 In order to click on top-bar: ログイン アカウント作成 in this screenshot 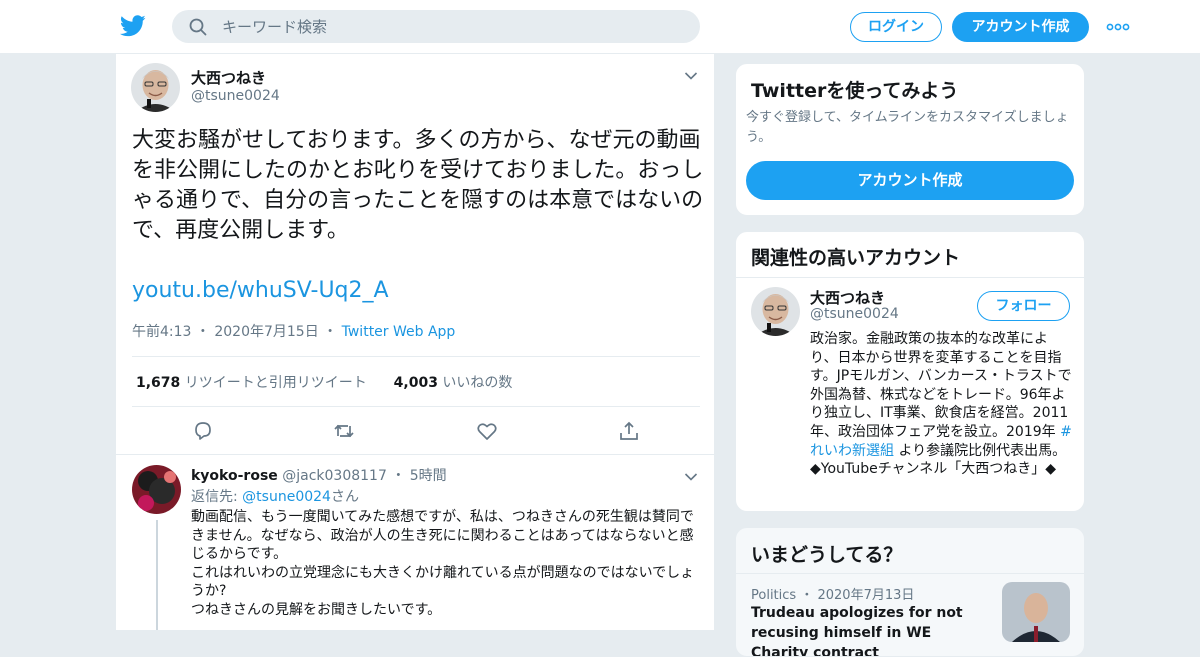, I will do `click(600, 27)`.